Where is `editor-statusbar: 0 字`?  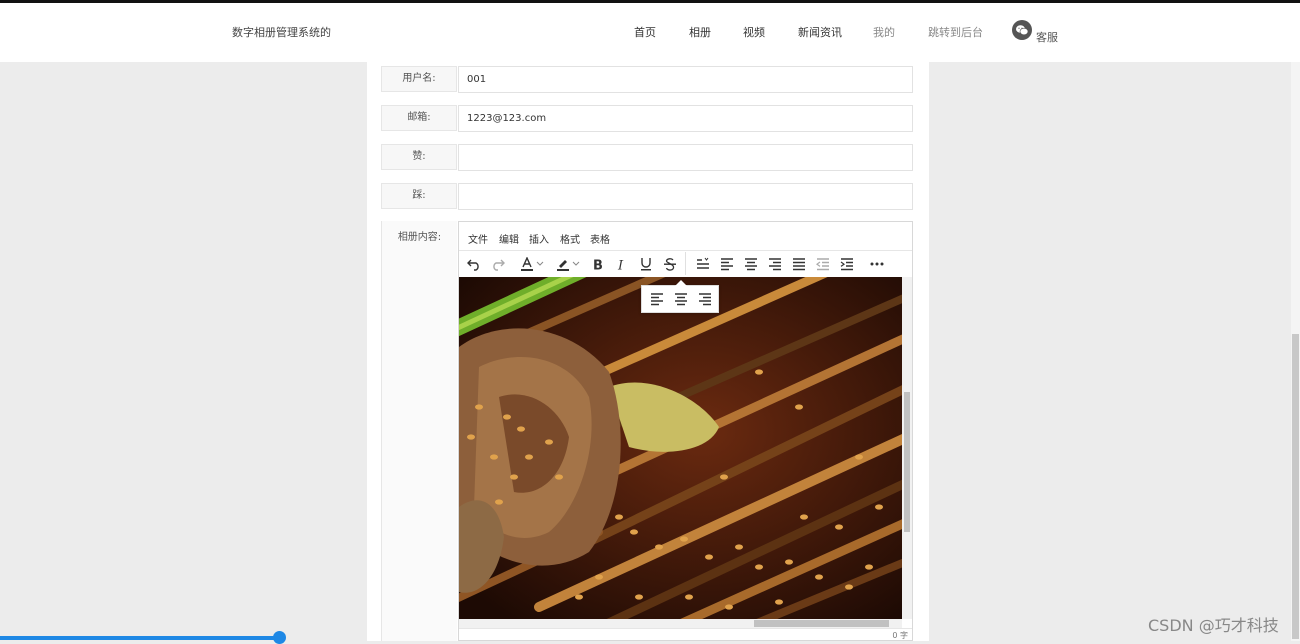 editor-statusbar: 0 字 is located at coordinates (685, 634).